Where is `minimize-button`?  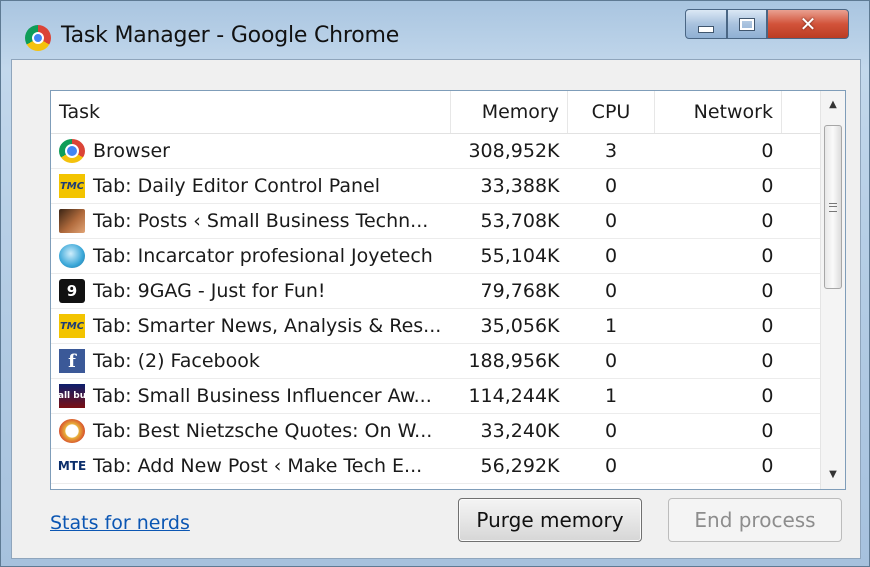 minimize-button is located at coordinates (706, 24).